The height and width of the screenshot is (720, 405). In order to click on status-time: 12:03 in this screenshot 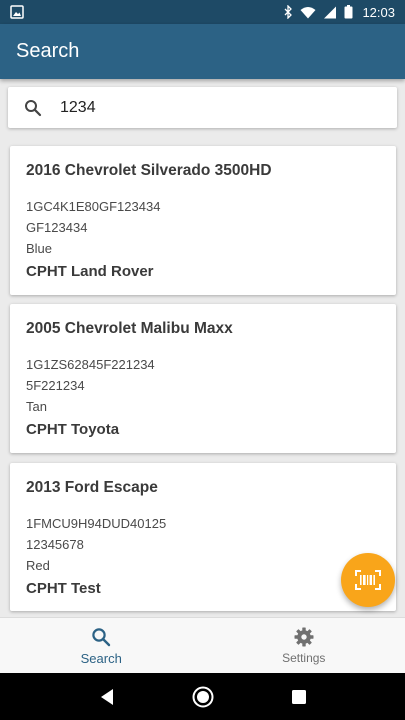, I will do `click(378, 12)`.